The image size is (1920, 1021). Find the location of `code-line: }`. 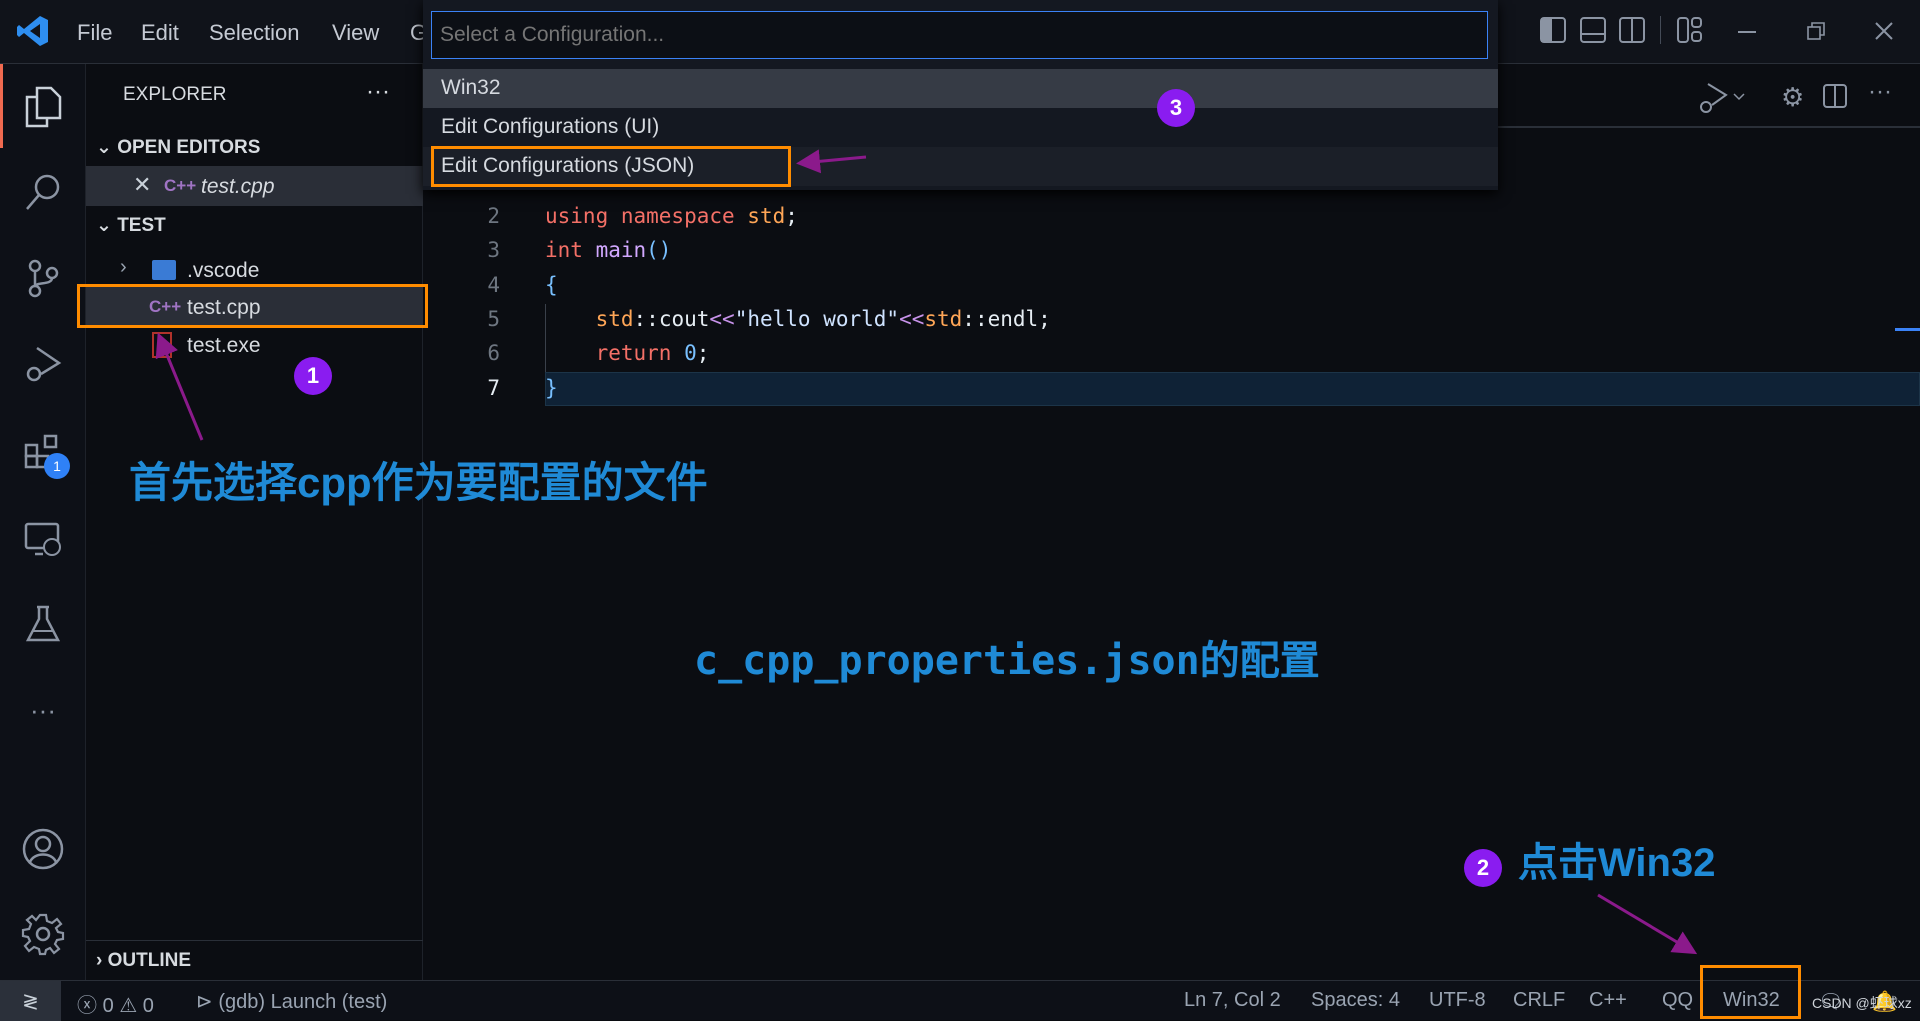

code-line: } is located at coordinates (551, 388).